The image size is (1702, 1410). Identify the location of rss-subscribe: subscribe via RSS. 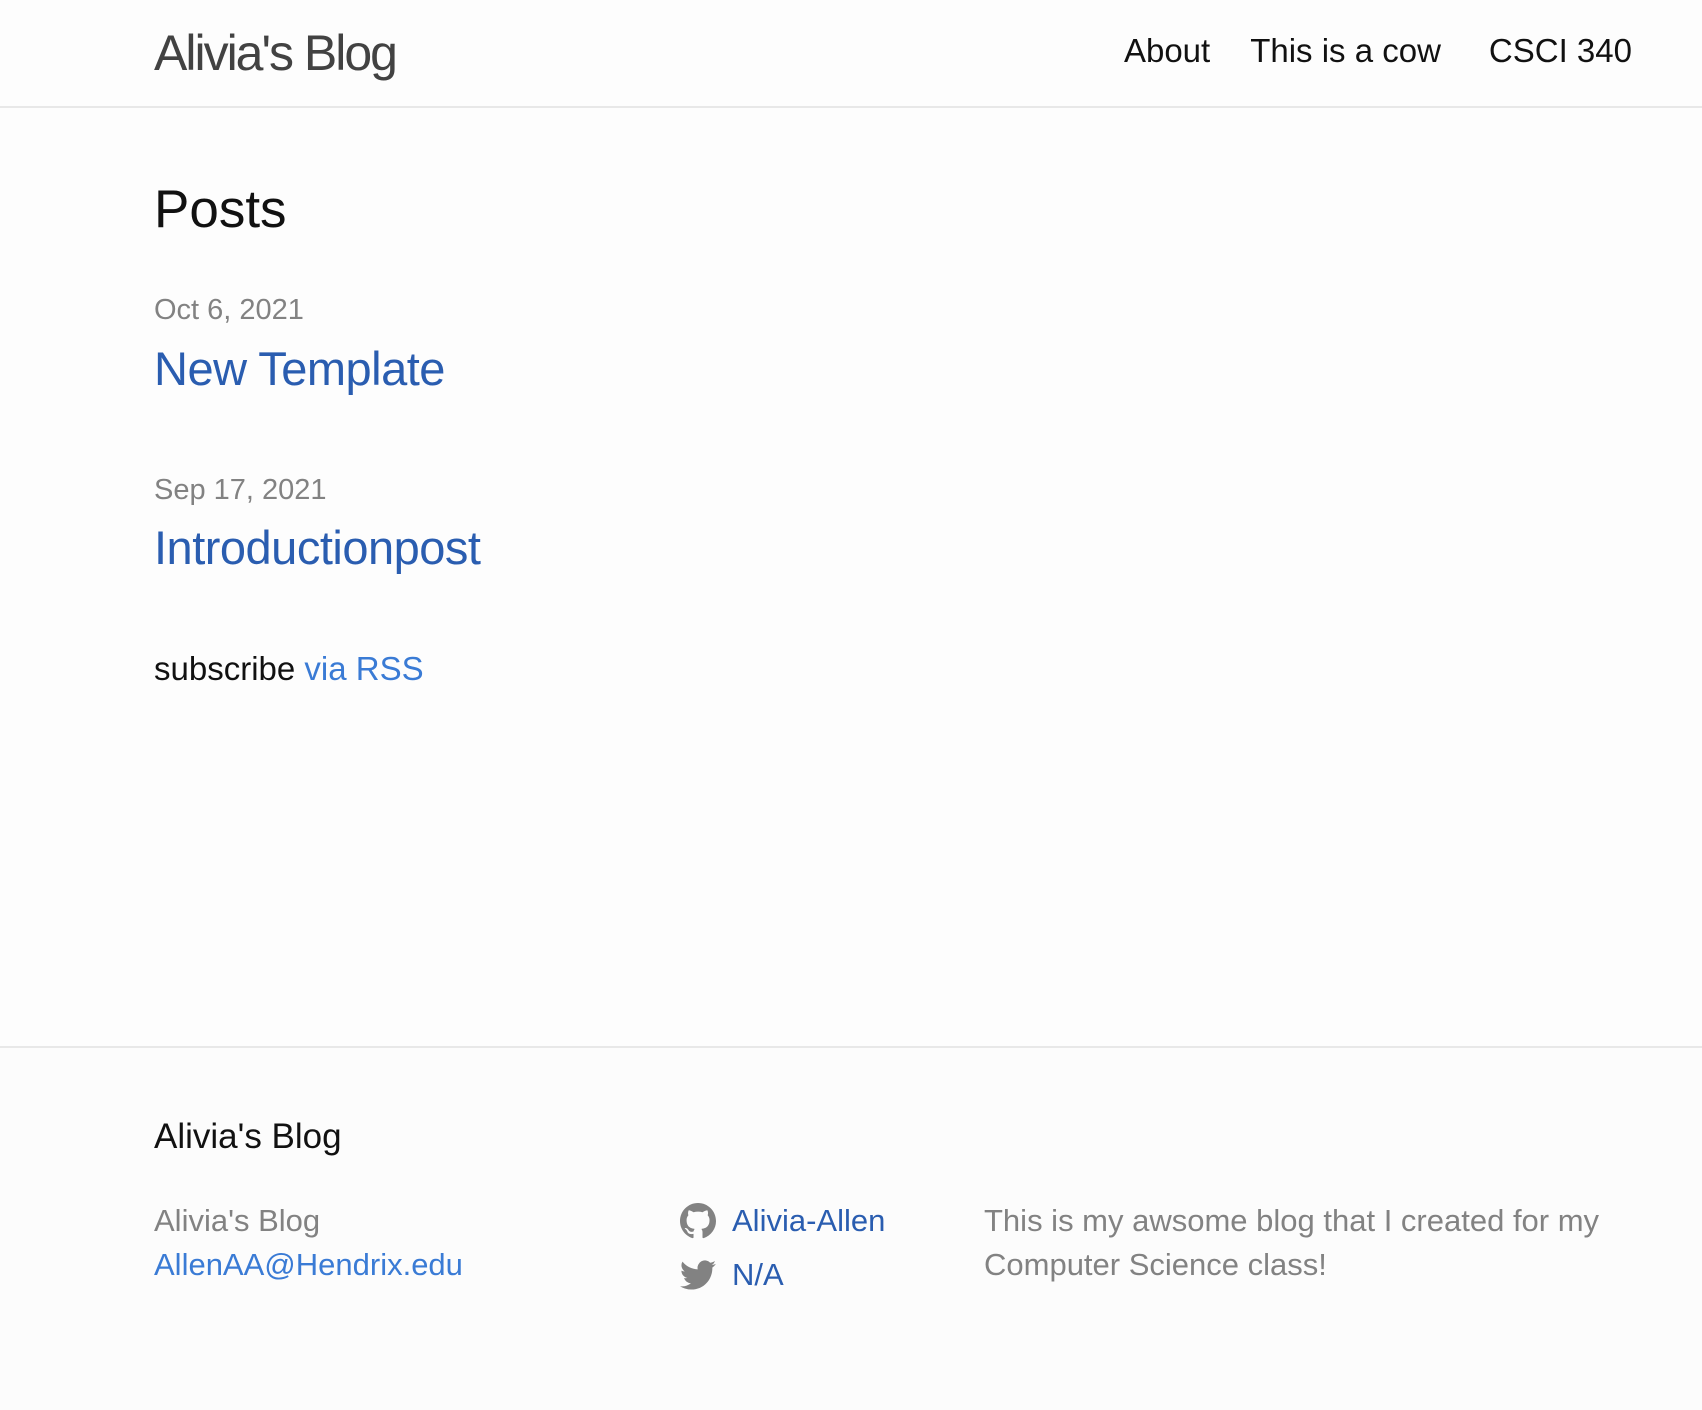
(289, 669).